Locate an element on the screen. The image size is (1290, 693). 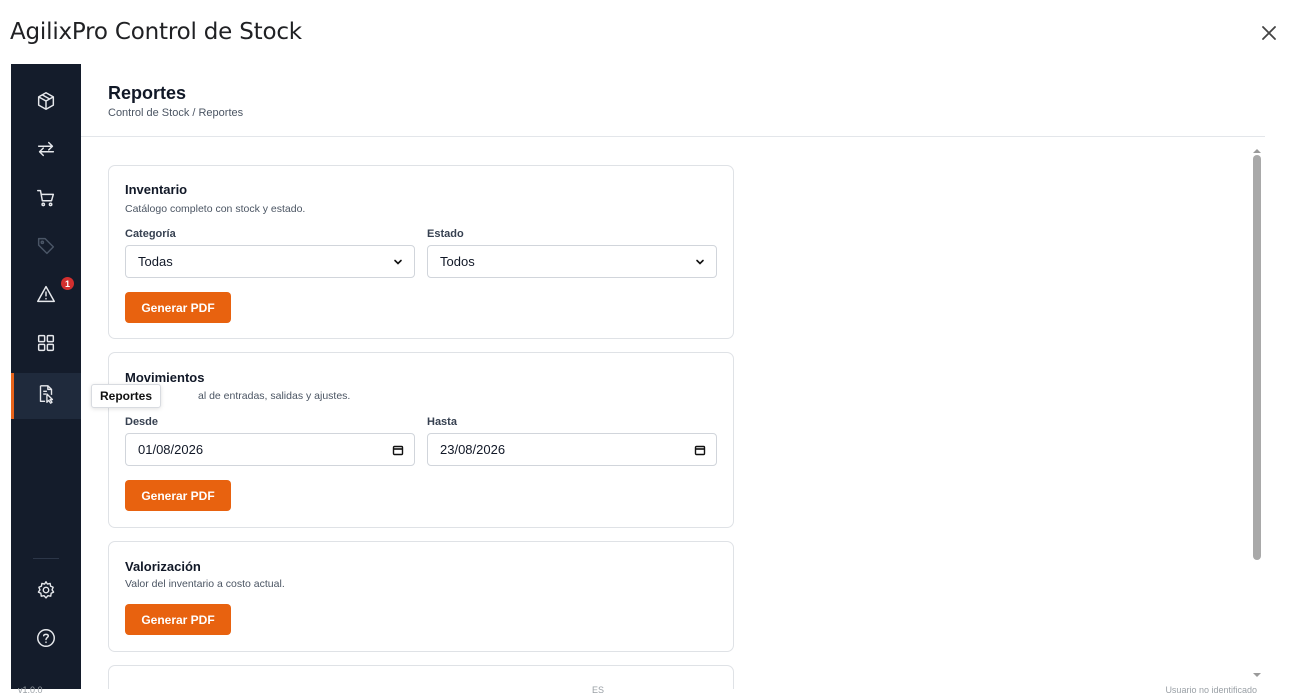
sidebar-item-products is located at coordinates (46, 103).